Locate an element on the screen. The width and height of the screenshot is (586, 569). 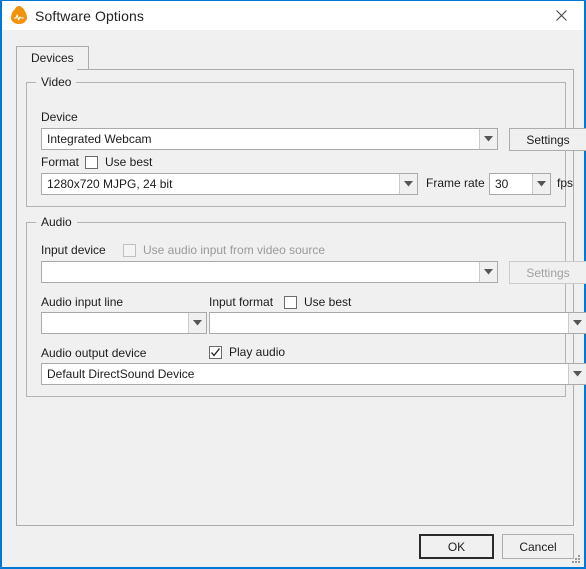
format-label: Format is located at coordinates (60, 162).